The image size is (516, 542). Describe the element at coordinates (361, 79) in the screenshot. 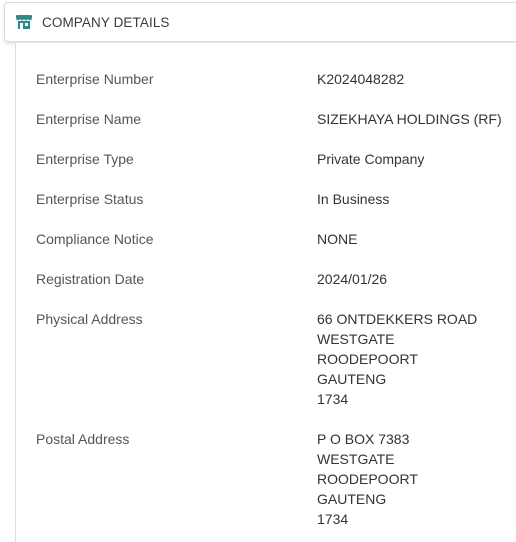

I see `value-line: K2024048282` at that location.